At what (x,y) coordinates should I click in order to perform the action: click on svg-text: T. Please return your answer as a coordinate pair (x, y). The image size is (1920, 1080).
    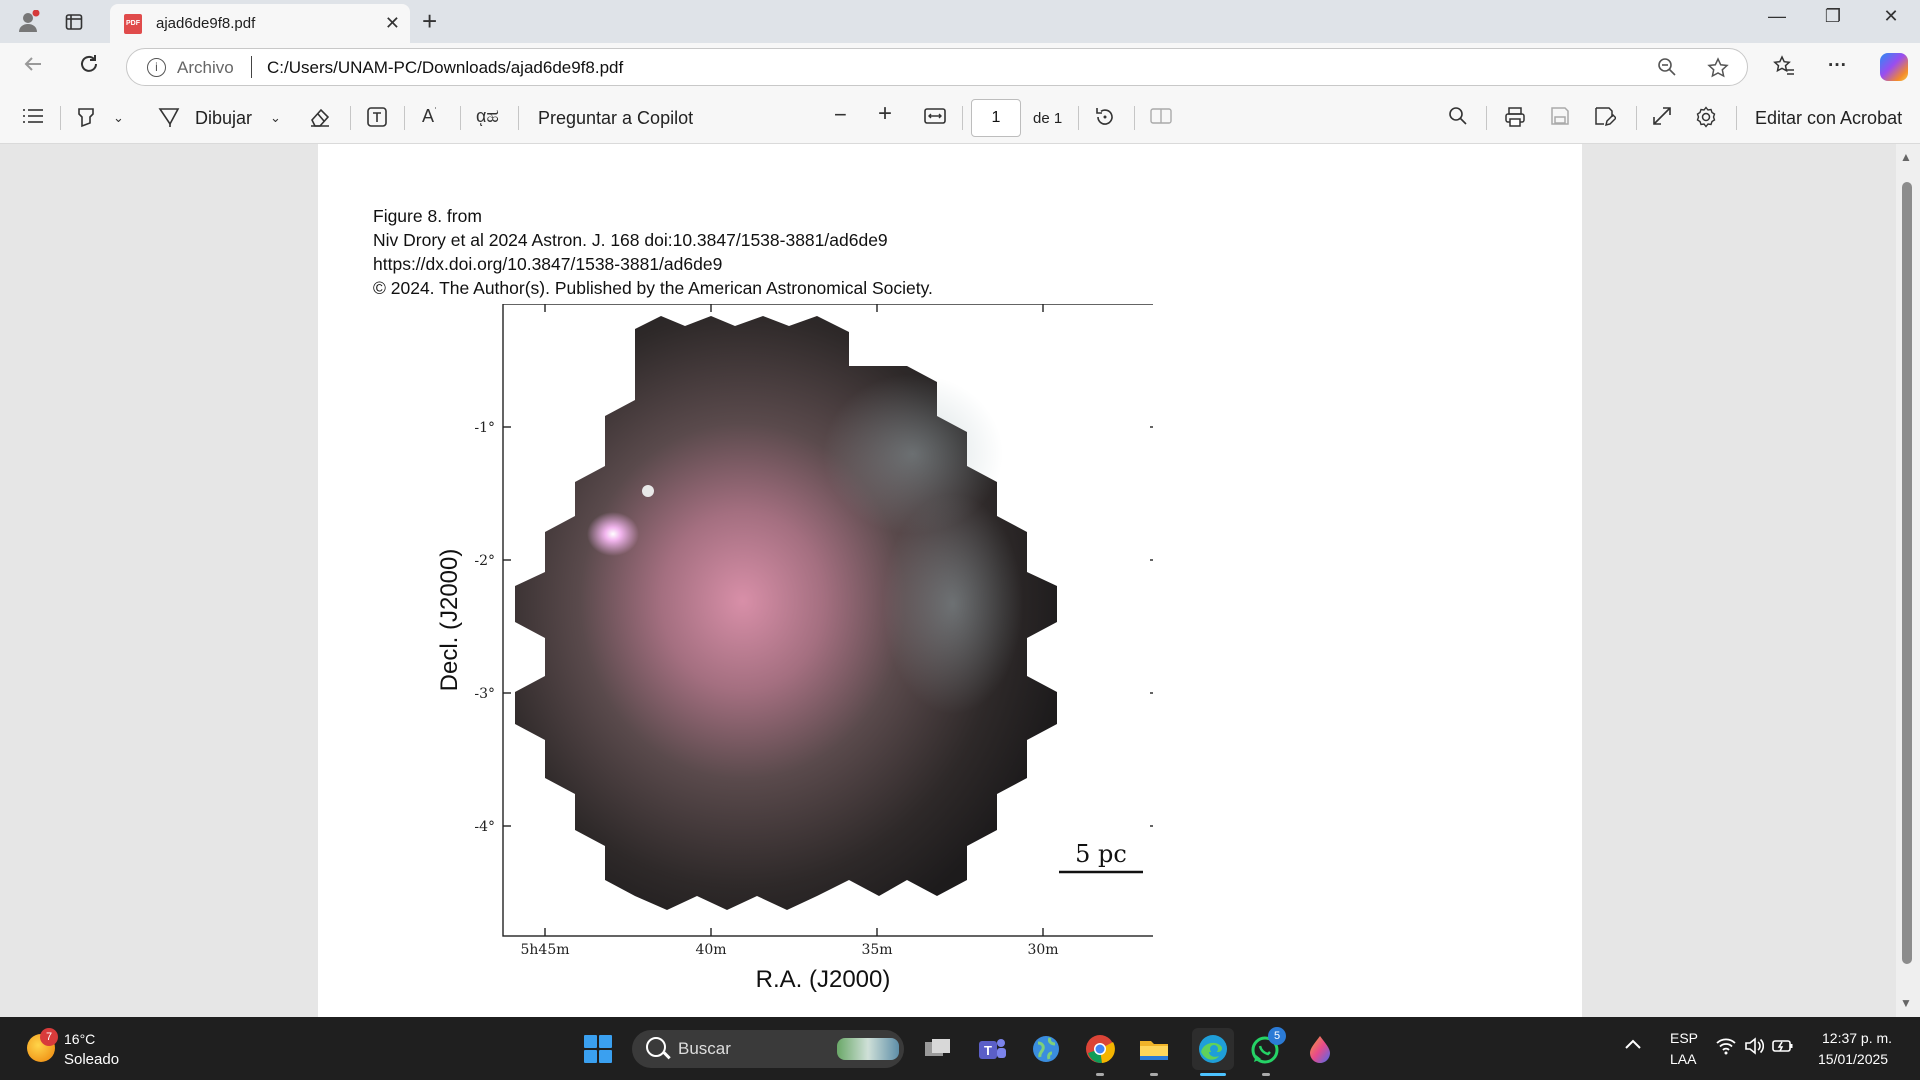
    Looking at the image, I should click on (988, 1050).